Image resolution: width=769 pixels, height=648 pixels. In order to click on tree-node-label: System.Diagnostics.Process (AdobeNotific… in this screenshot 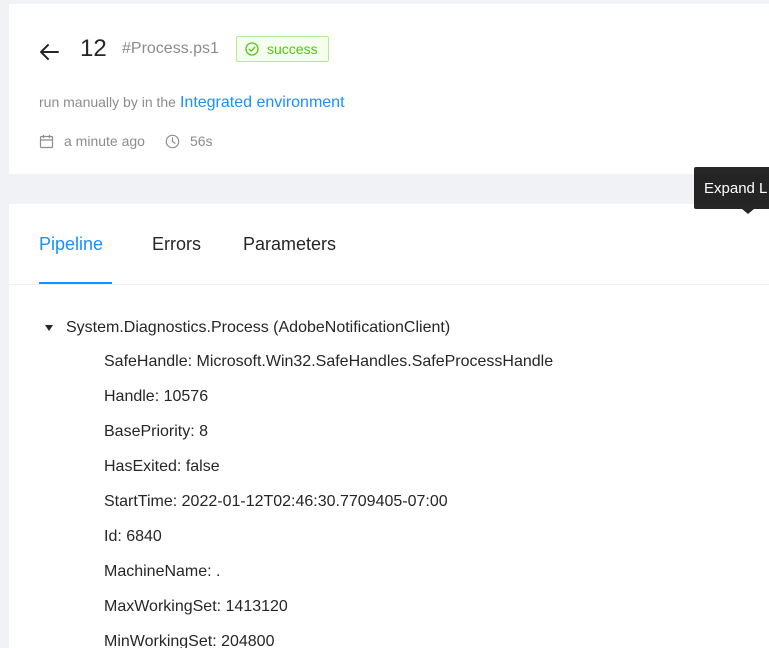, I will do `click(258, 327)`.